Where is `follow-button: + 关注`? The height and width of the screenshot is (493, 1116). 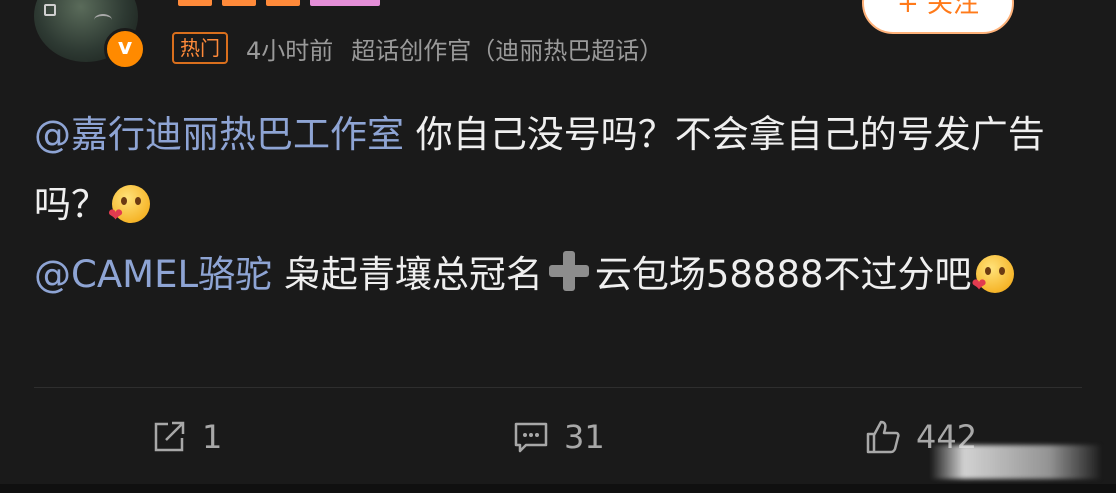
follow-button: + 关注 is located at coordinates (938, 17).